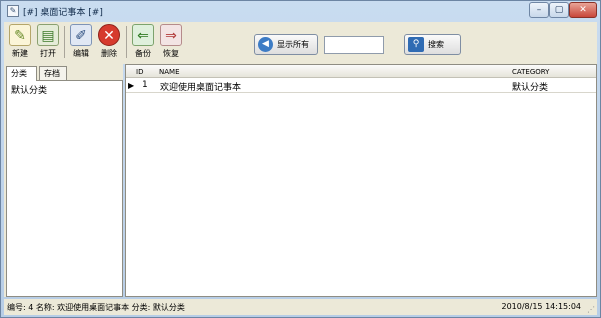  Describe the element at coordinates (361, 71) in the screenshot. I see `table-header: ID NAME CATEGORY` at that location.